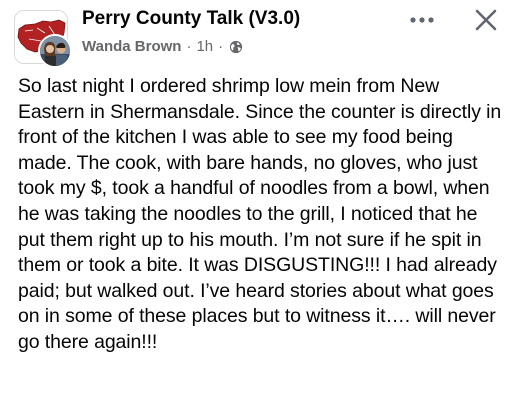  I want to click on user-avatar, so click(55, 51).